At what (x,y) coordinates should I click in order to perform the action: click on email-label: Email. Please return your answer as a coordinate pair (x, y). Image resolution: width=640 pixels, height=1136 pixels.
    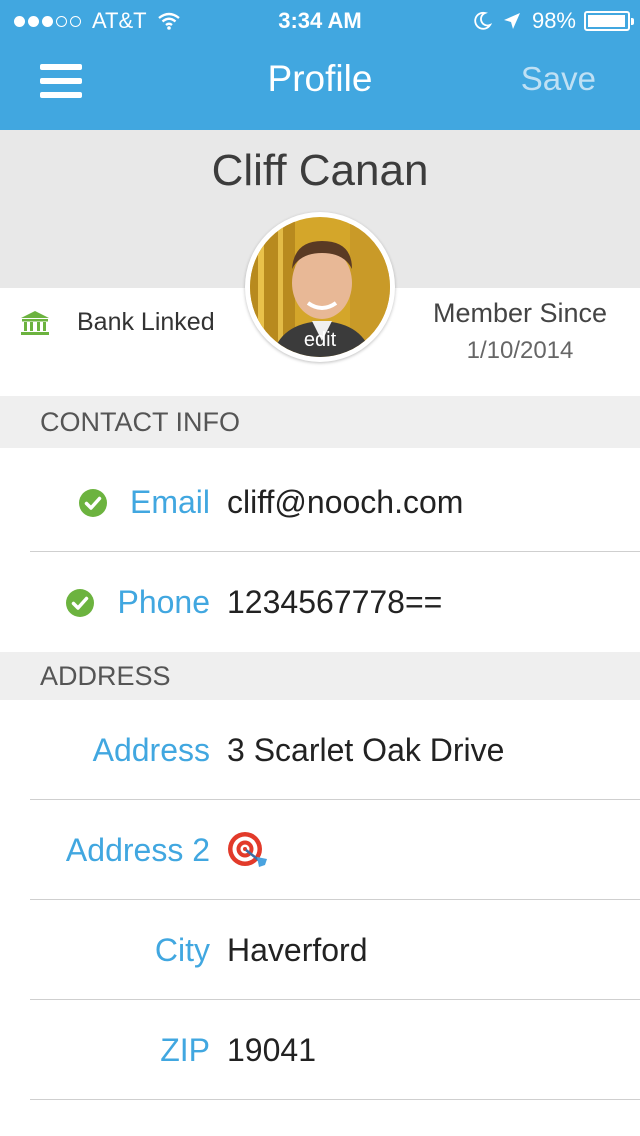
    Looking at the image, I should click on (169, 502).